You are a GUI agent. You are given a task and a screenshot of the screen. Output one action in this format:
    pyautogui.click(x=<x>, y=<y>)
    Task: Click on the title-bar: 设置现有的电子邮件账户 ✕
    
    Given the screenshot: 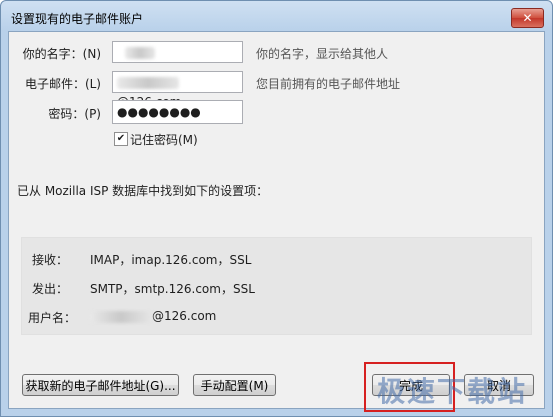 What is the action you would take?
    pyautogui.click(x=276, y=18)
    